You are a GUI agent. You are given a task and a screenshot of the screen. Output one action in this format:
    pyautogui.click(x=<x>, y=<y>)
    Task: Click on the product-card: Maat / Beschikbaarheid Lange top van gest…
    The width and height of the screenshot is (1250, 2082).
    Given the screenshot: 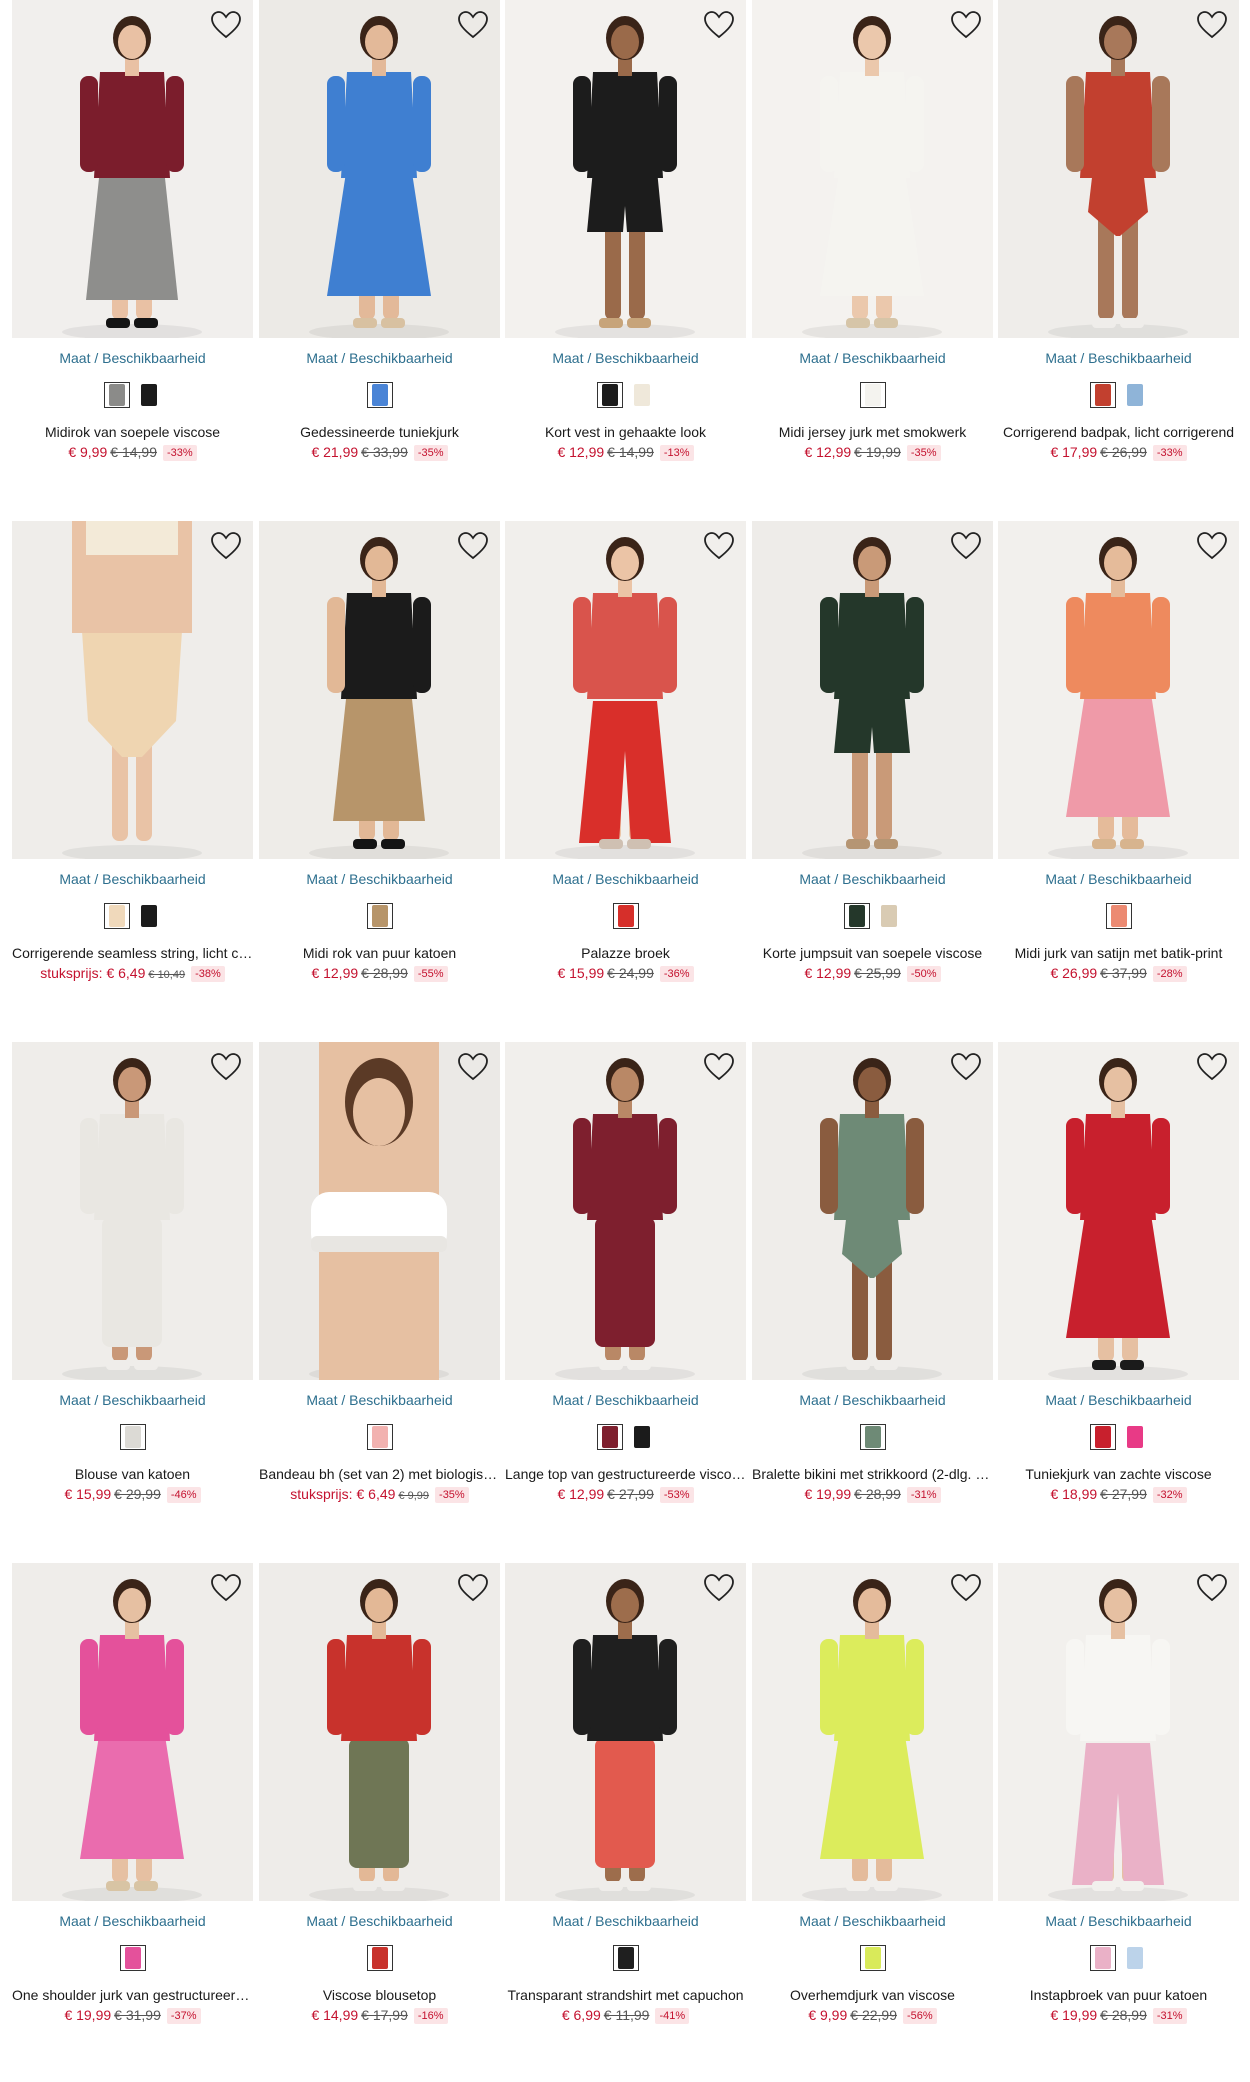 What is the action you would take?
    pyautogui.click(x=625, y=1279)
    